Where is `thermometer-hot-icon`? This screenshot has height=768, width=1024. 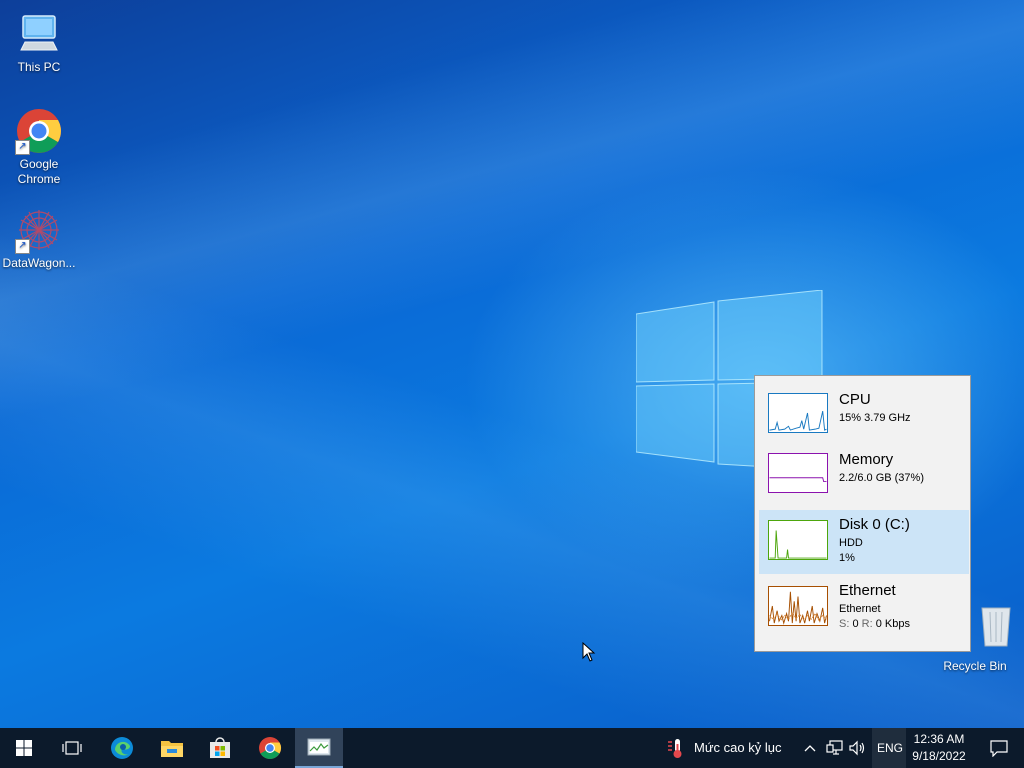
thermometer-hot-icon is located at coordinates (675, 748).